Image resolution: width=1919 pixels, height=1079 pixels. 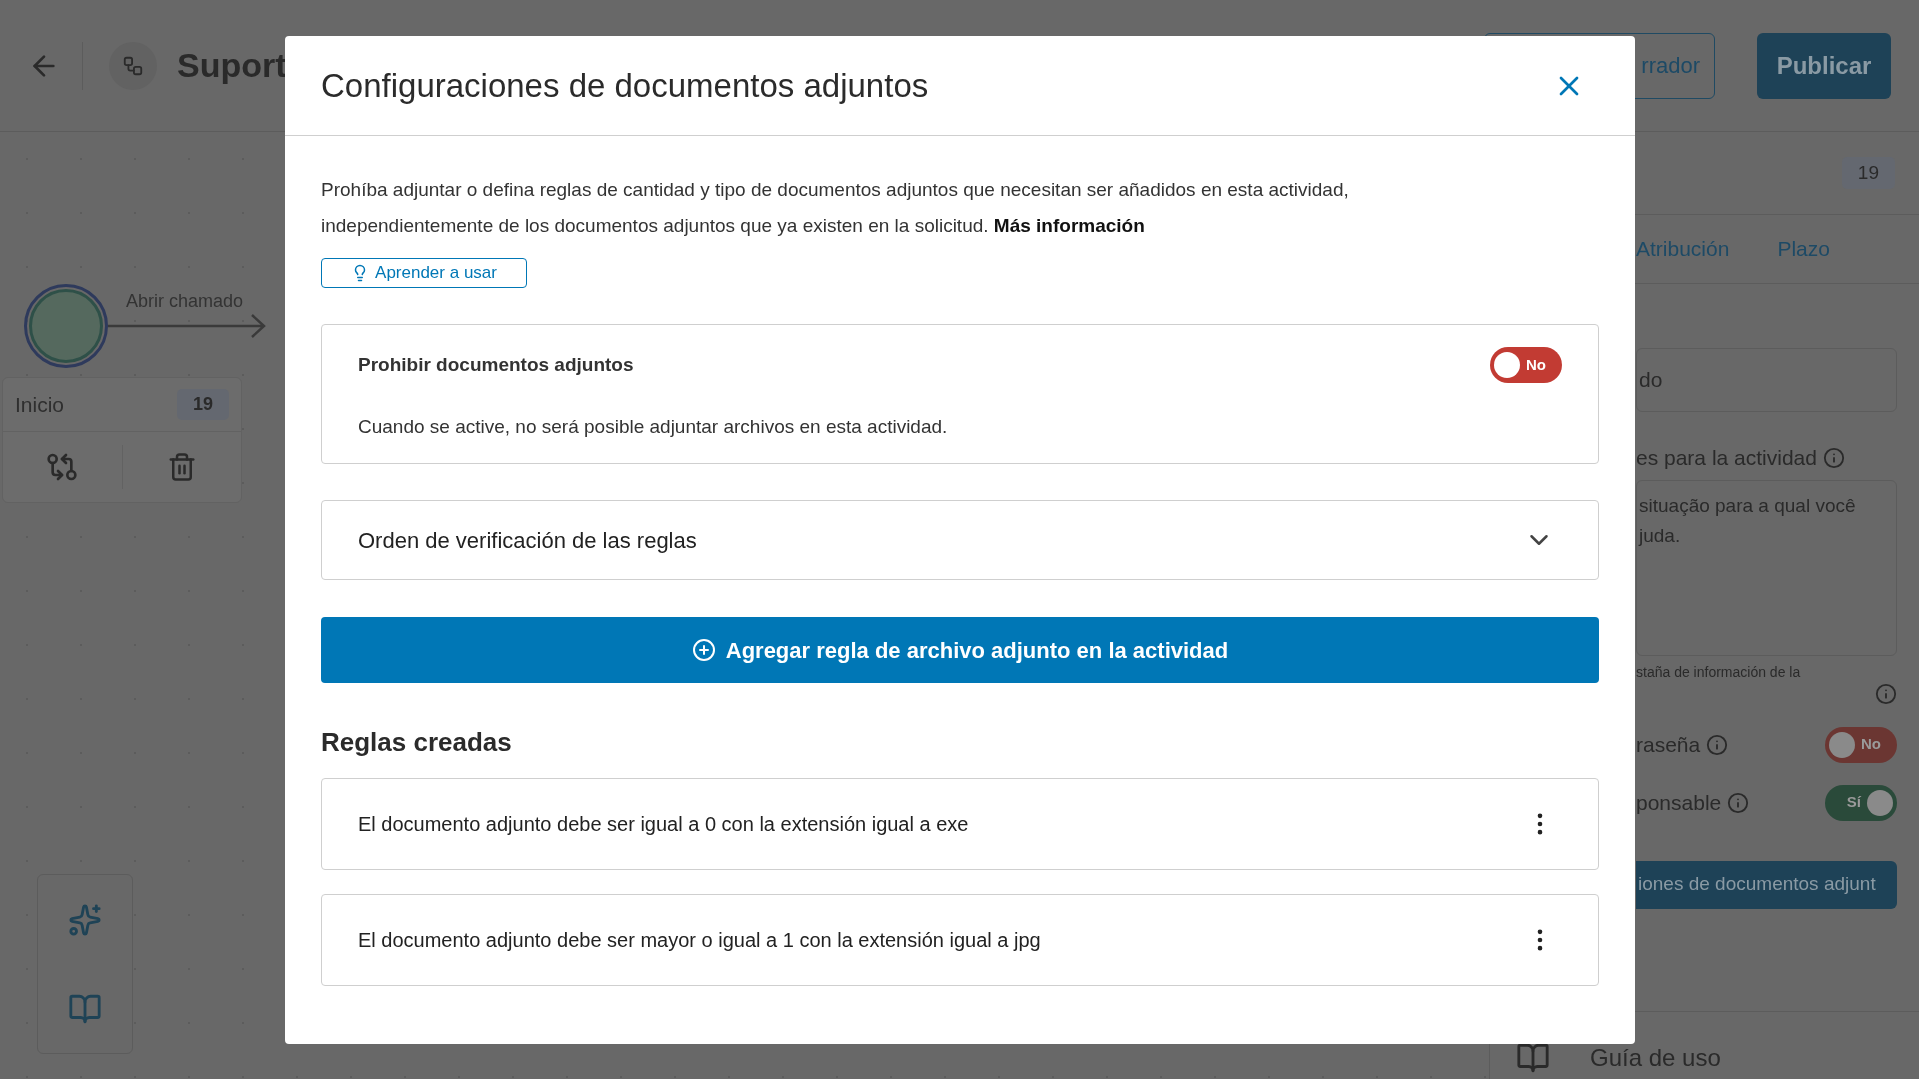 What do you see at coordinates (496, 364) in the screenshot?
I see `card-title: Prohibir documentos adjuntos` at bounding box center [496, 364].